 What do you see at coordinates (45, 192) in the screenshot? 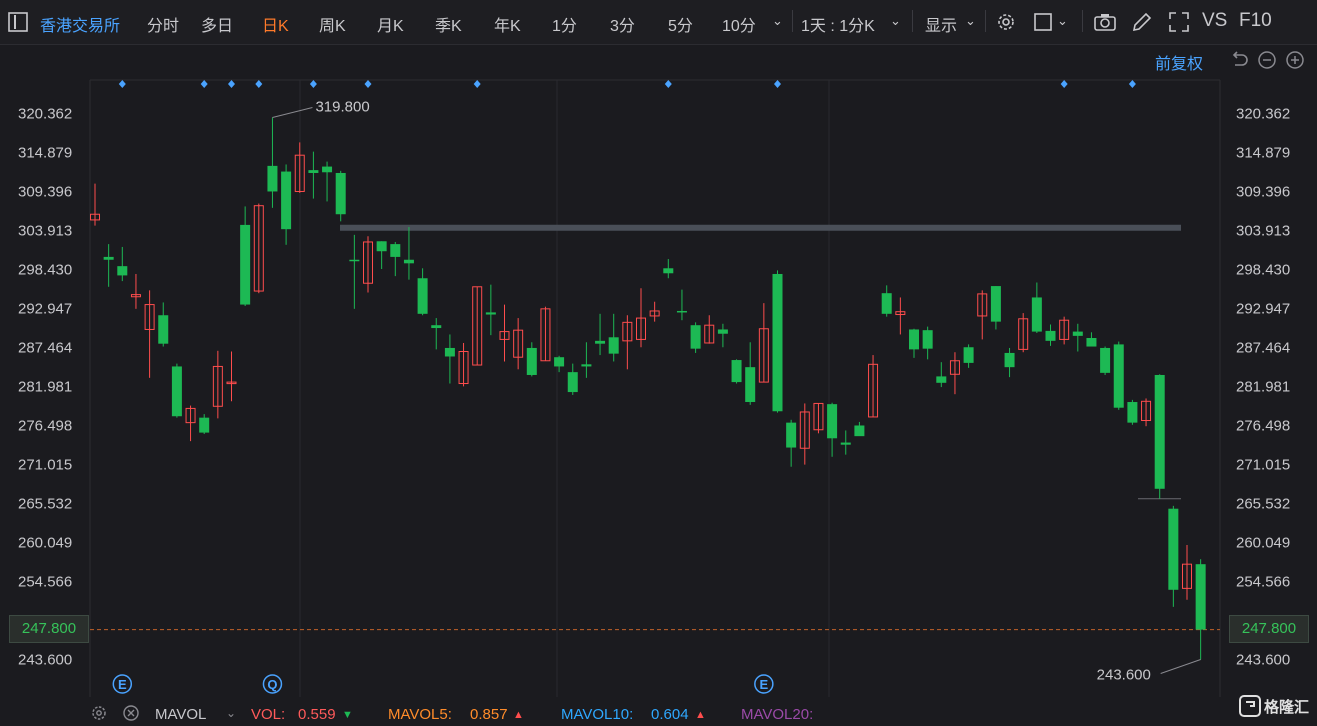
I see `y-tick-label-left: 309.396` at bounding box center [45, 192].